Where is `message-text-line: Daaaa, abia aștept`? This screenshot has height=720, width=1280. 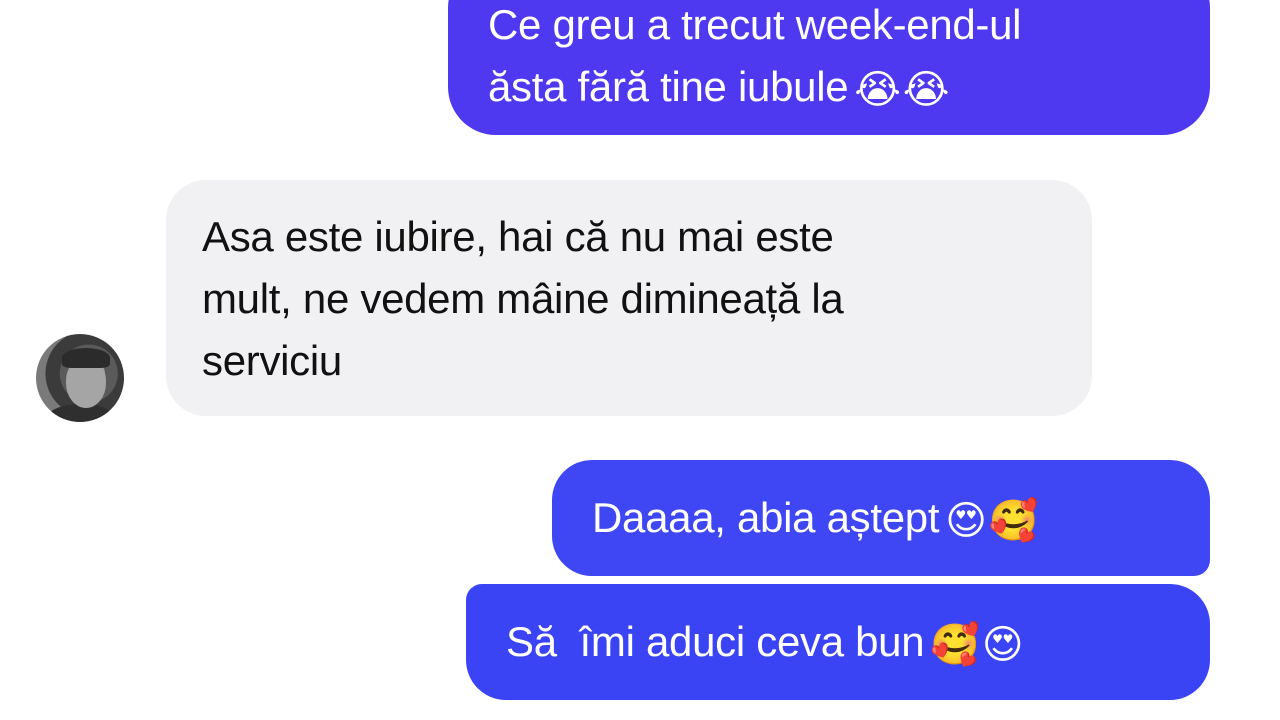
message-text-line: Daaaa, abia aștept is located at coordinates (766, 517).